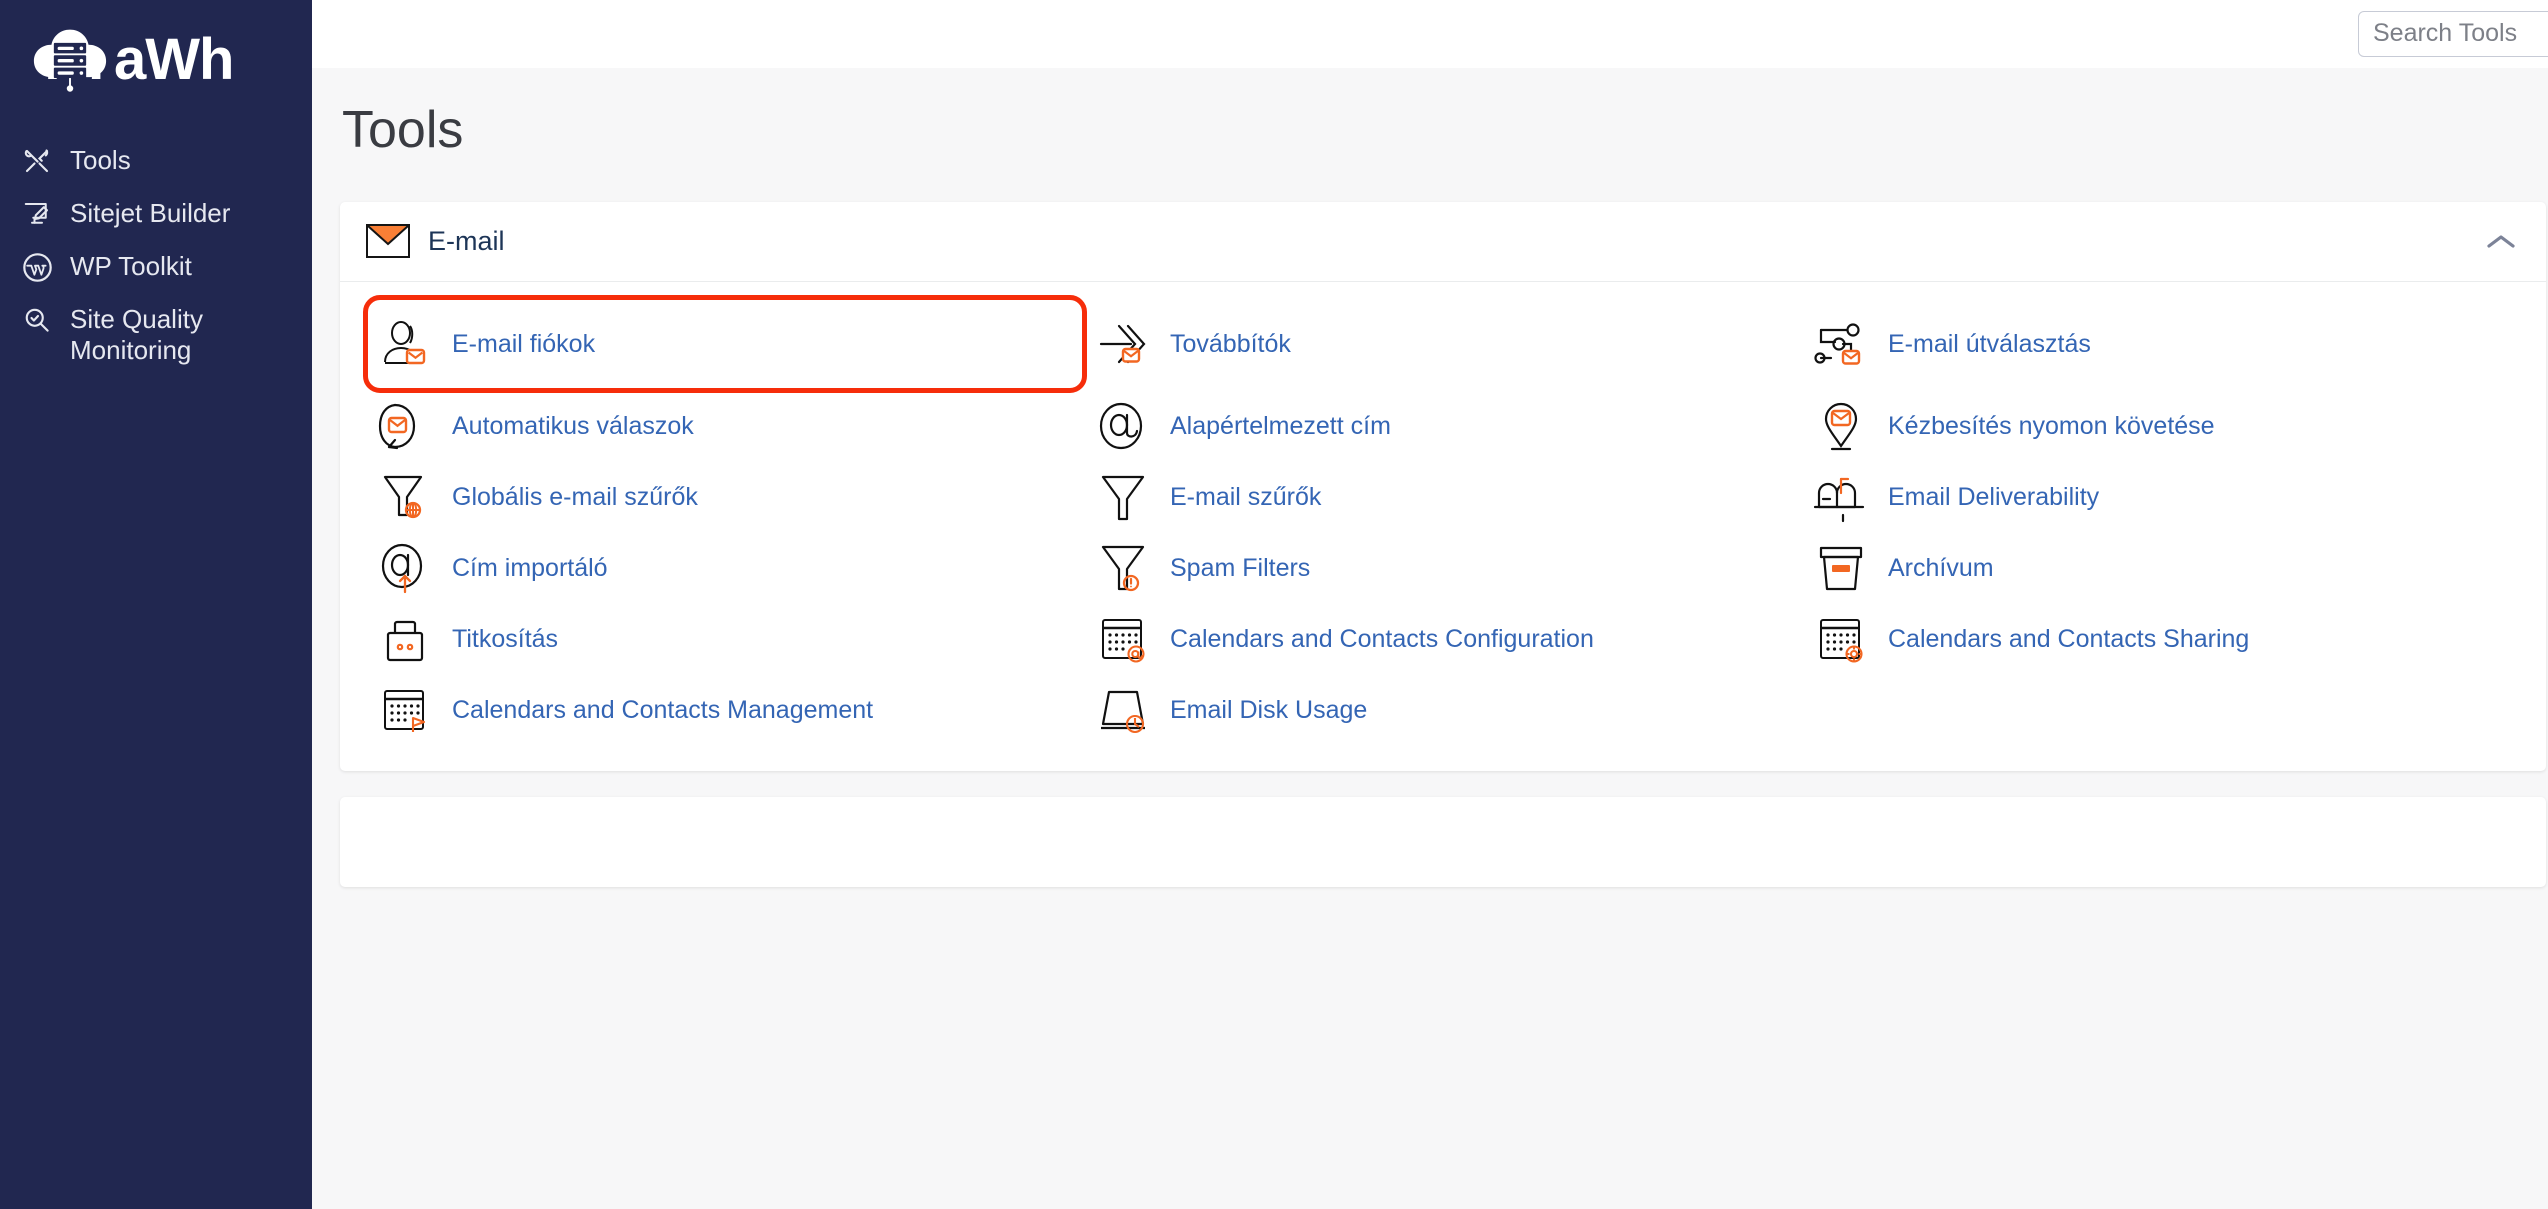 Image resolution: width=2548 pixels, height=1209 pixels. Describe the element at coordinates (405, 639) in the screenshot. I see `padlock-icon` at that location.